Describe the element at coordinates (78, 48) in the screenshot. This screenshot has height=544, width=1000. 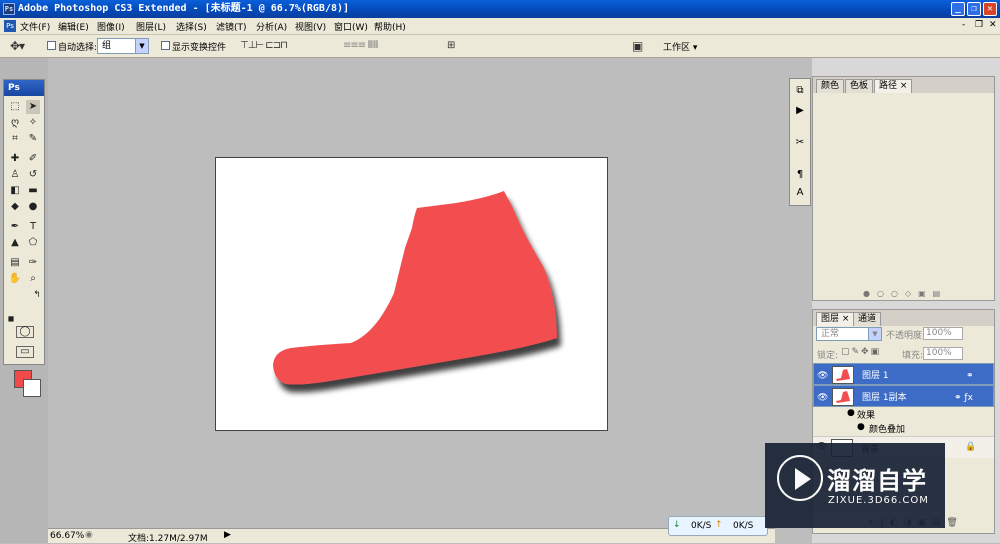
I see `auto-select-label: 自动选择:` at that location.